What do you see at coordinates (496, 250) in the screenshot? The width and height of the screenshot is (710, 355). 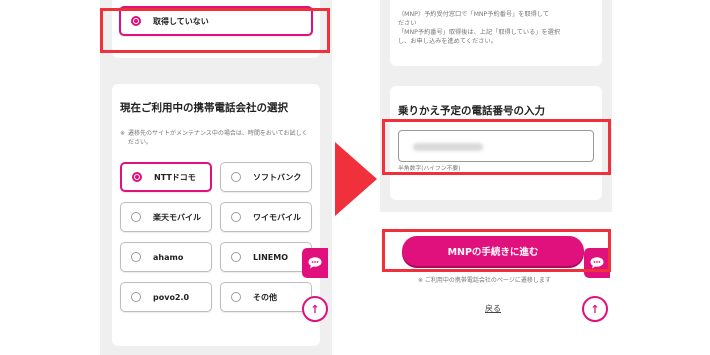 I see `highlight-box-submit` at bounding box center [496, 250].